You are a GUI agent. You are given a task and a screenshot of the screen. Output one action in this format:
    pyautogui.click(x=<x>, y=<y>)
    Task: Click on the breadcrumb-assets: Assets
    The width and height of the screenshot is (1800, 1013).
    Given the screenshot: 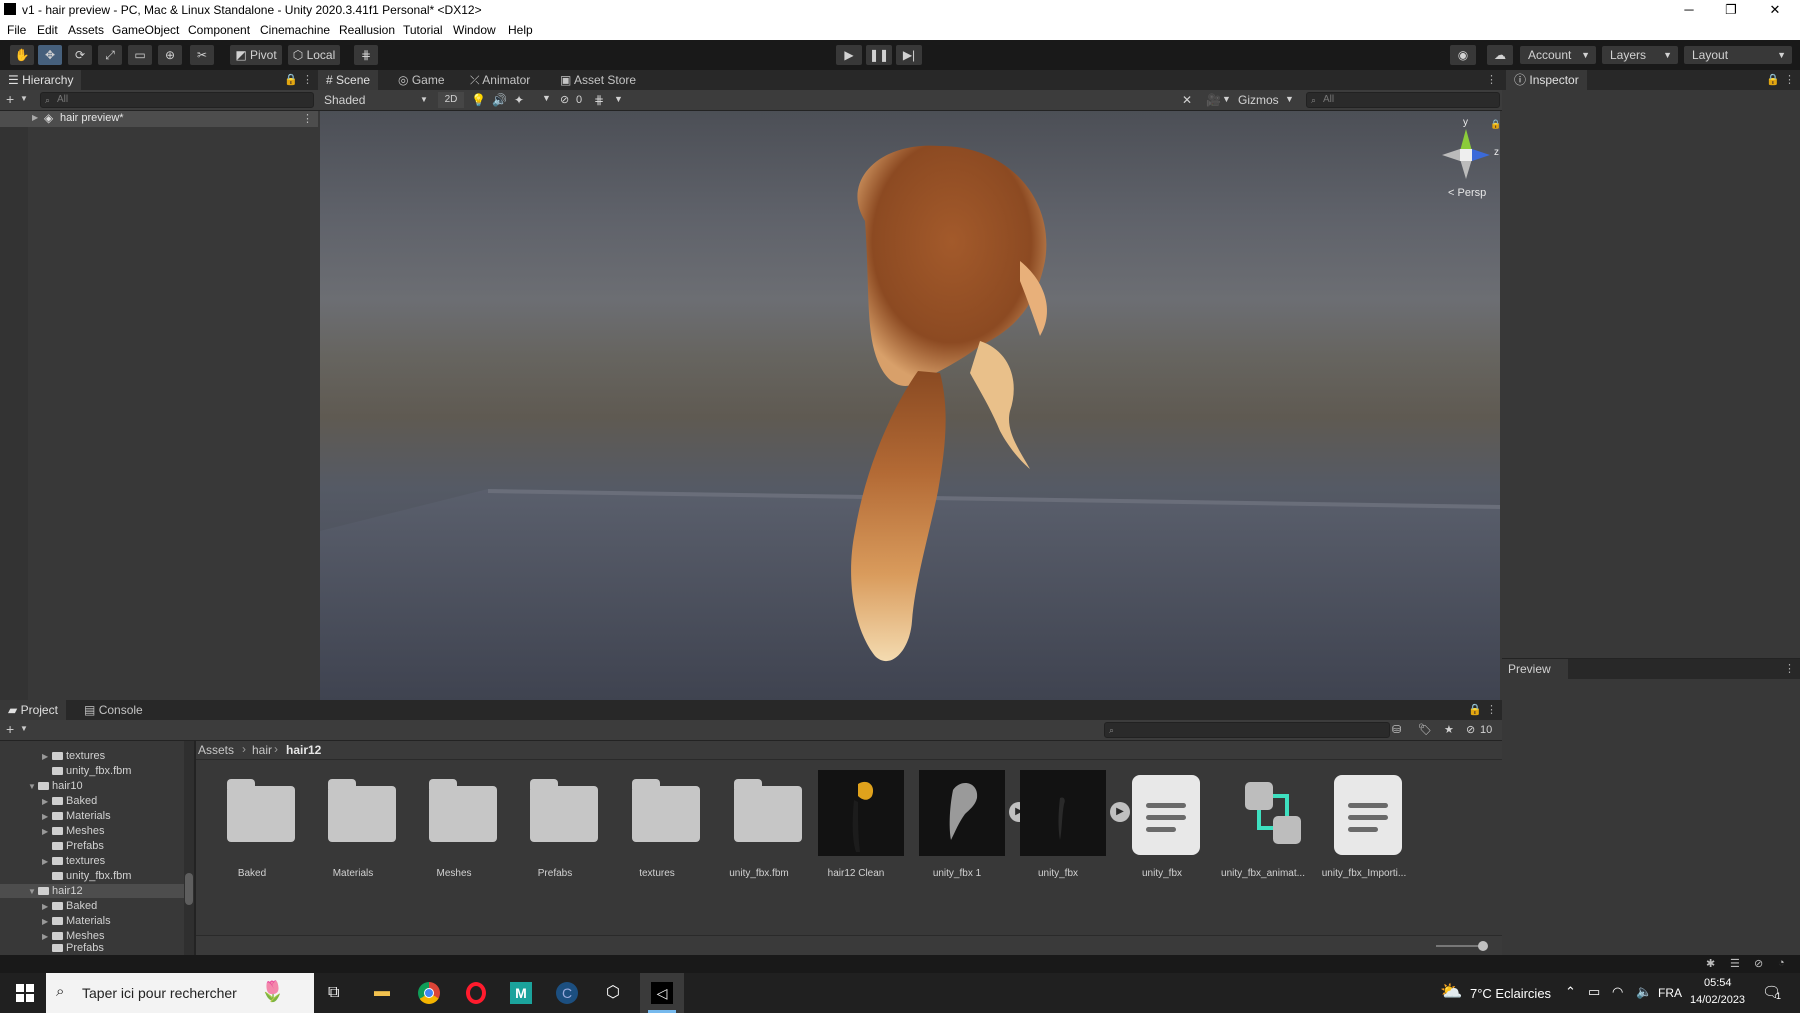 What is the action you would take?
    pyautogui.click(x=216, y=750)
    